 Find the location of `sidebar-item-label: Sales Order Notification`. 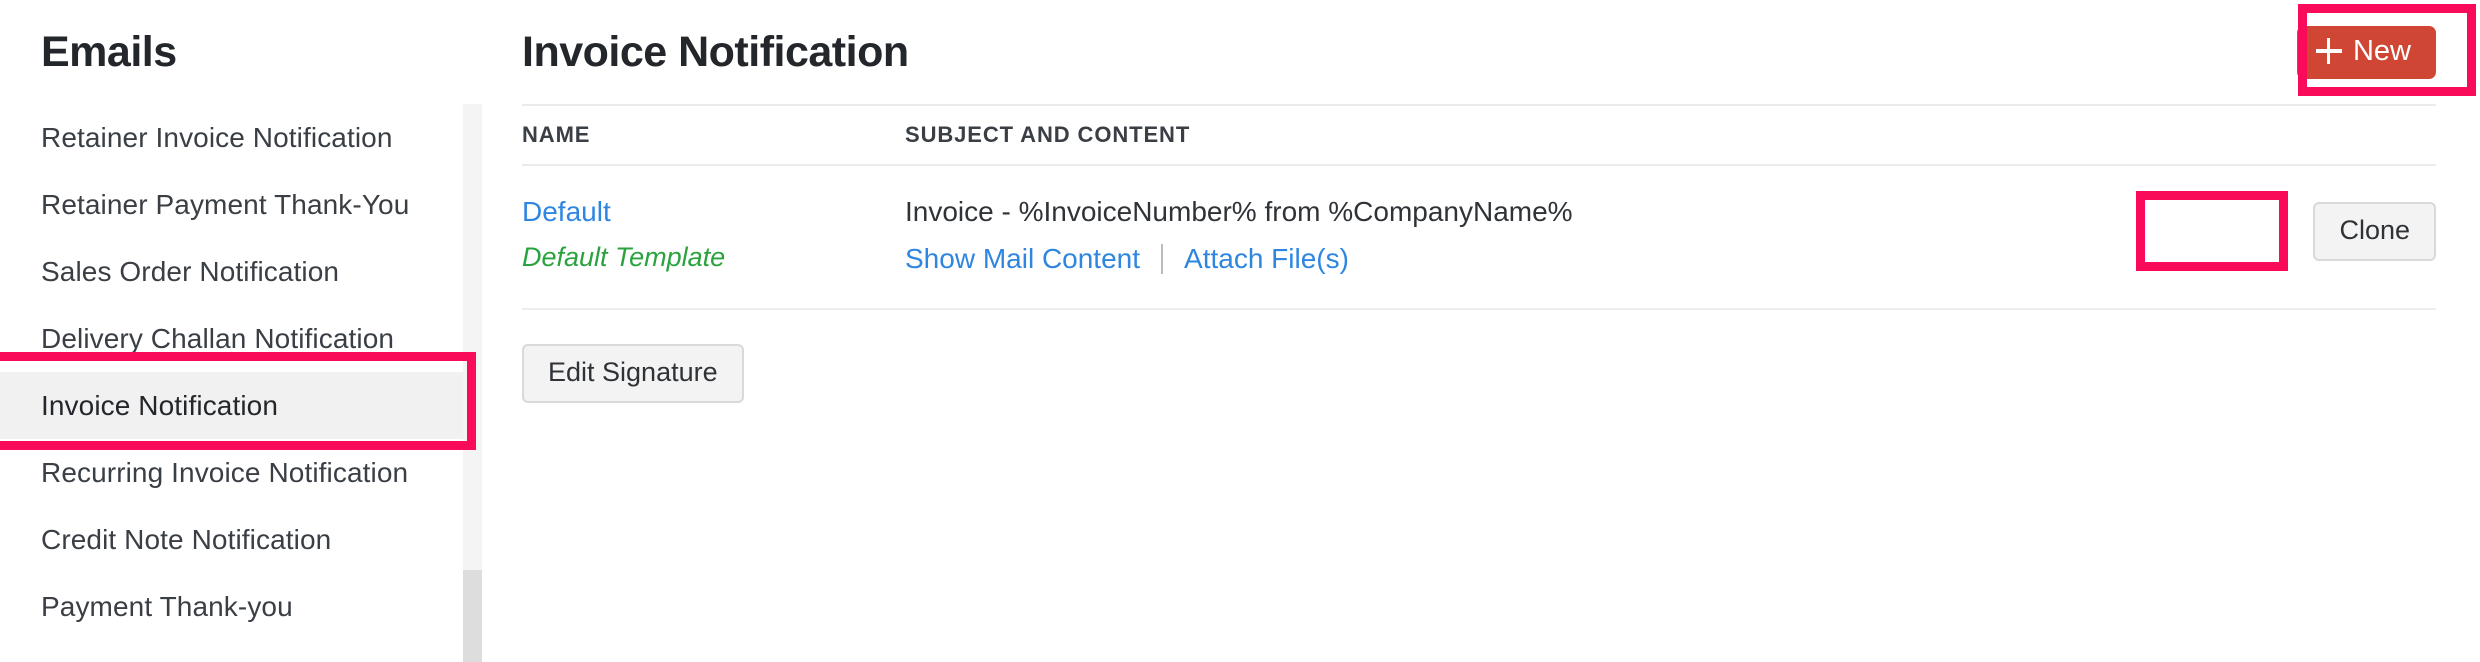

sidebar-item-label: Sales Order Notification is located at coordinates (190, 271).